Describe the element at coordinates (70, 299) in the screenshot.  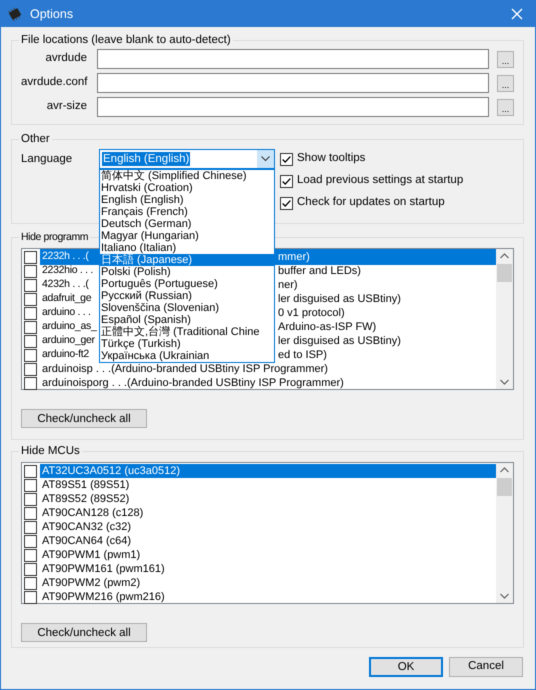
I see `list-item: adafruit_ge` at that location.